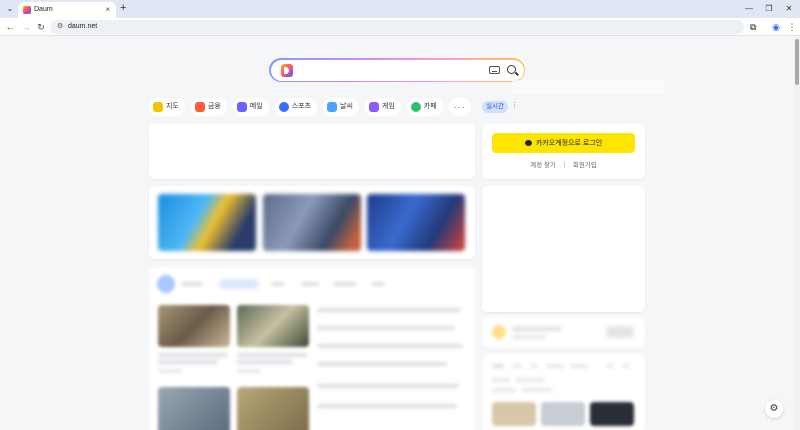 The height and width of the screenshot is (430, 800). Describe the element at coordinates (769, 9) in the screenshot. I see `restore-button: ❐` at that location.